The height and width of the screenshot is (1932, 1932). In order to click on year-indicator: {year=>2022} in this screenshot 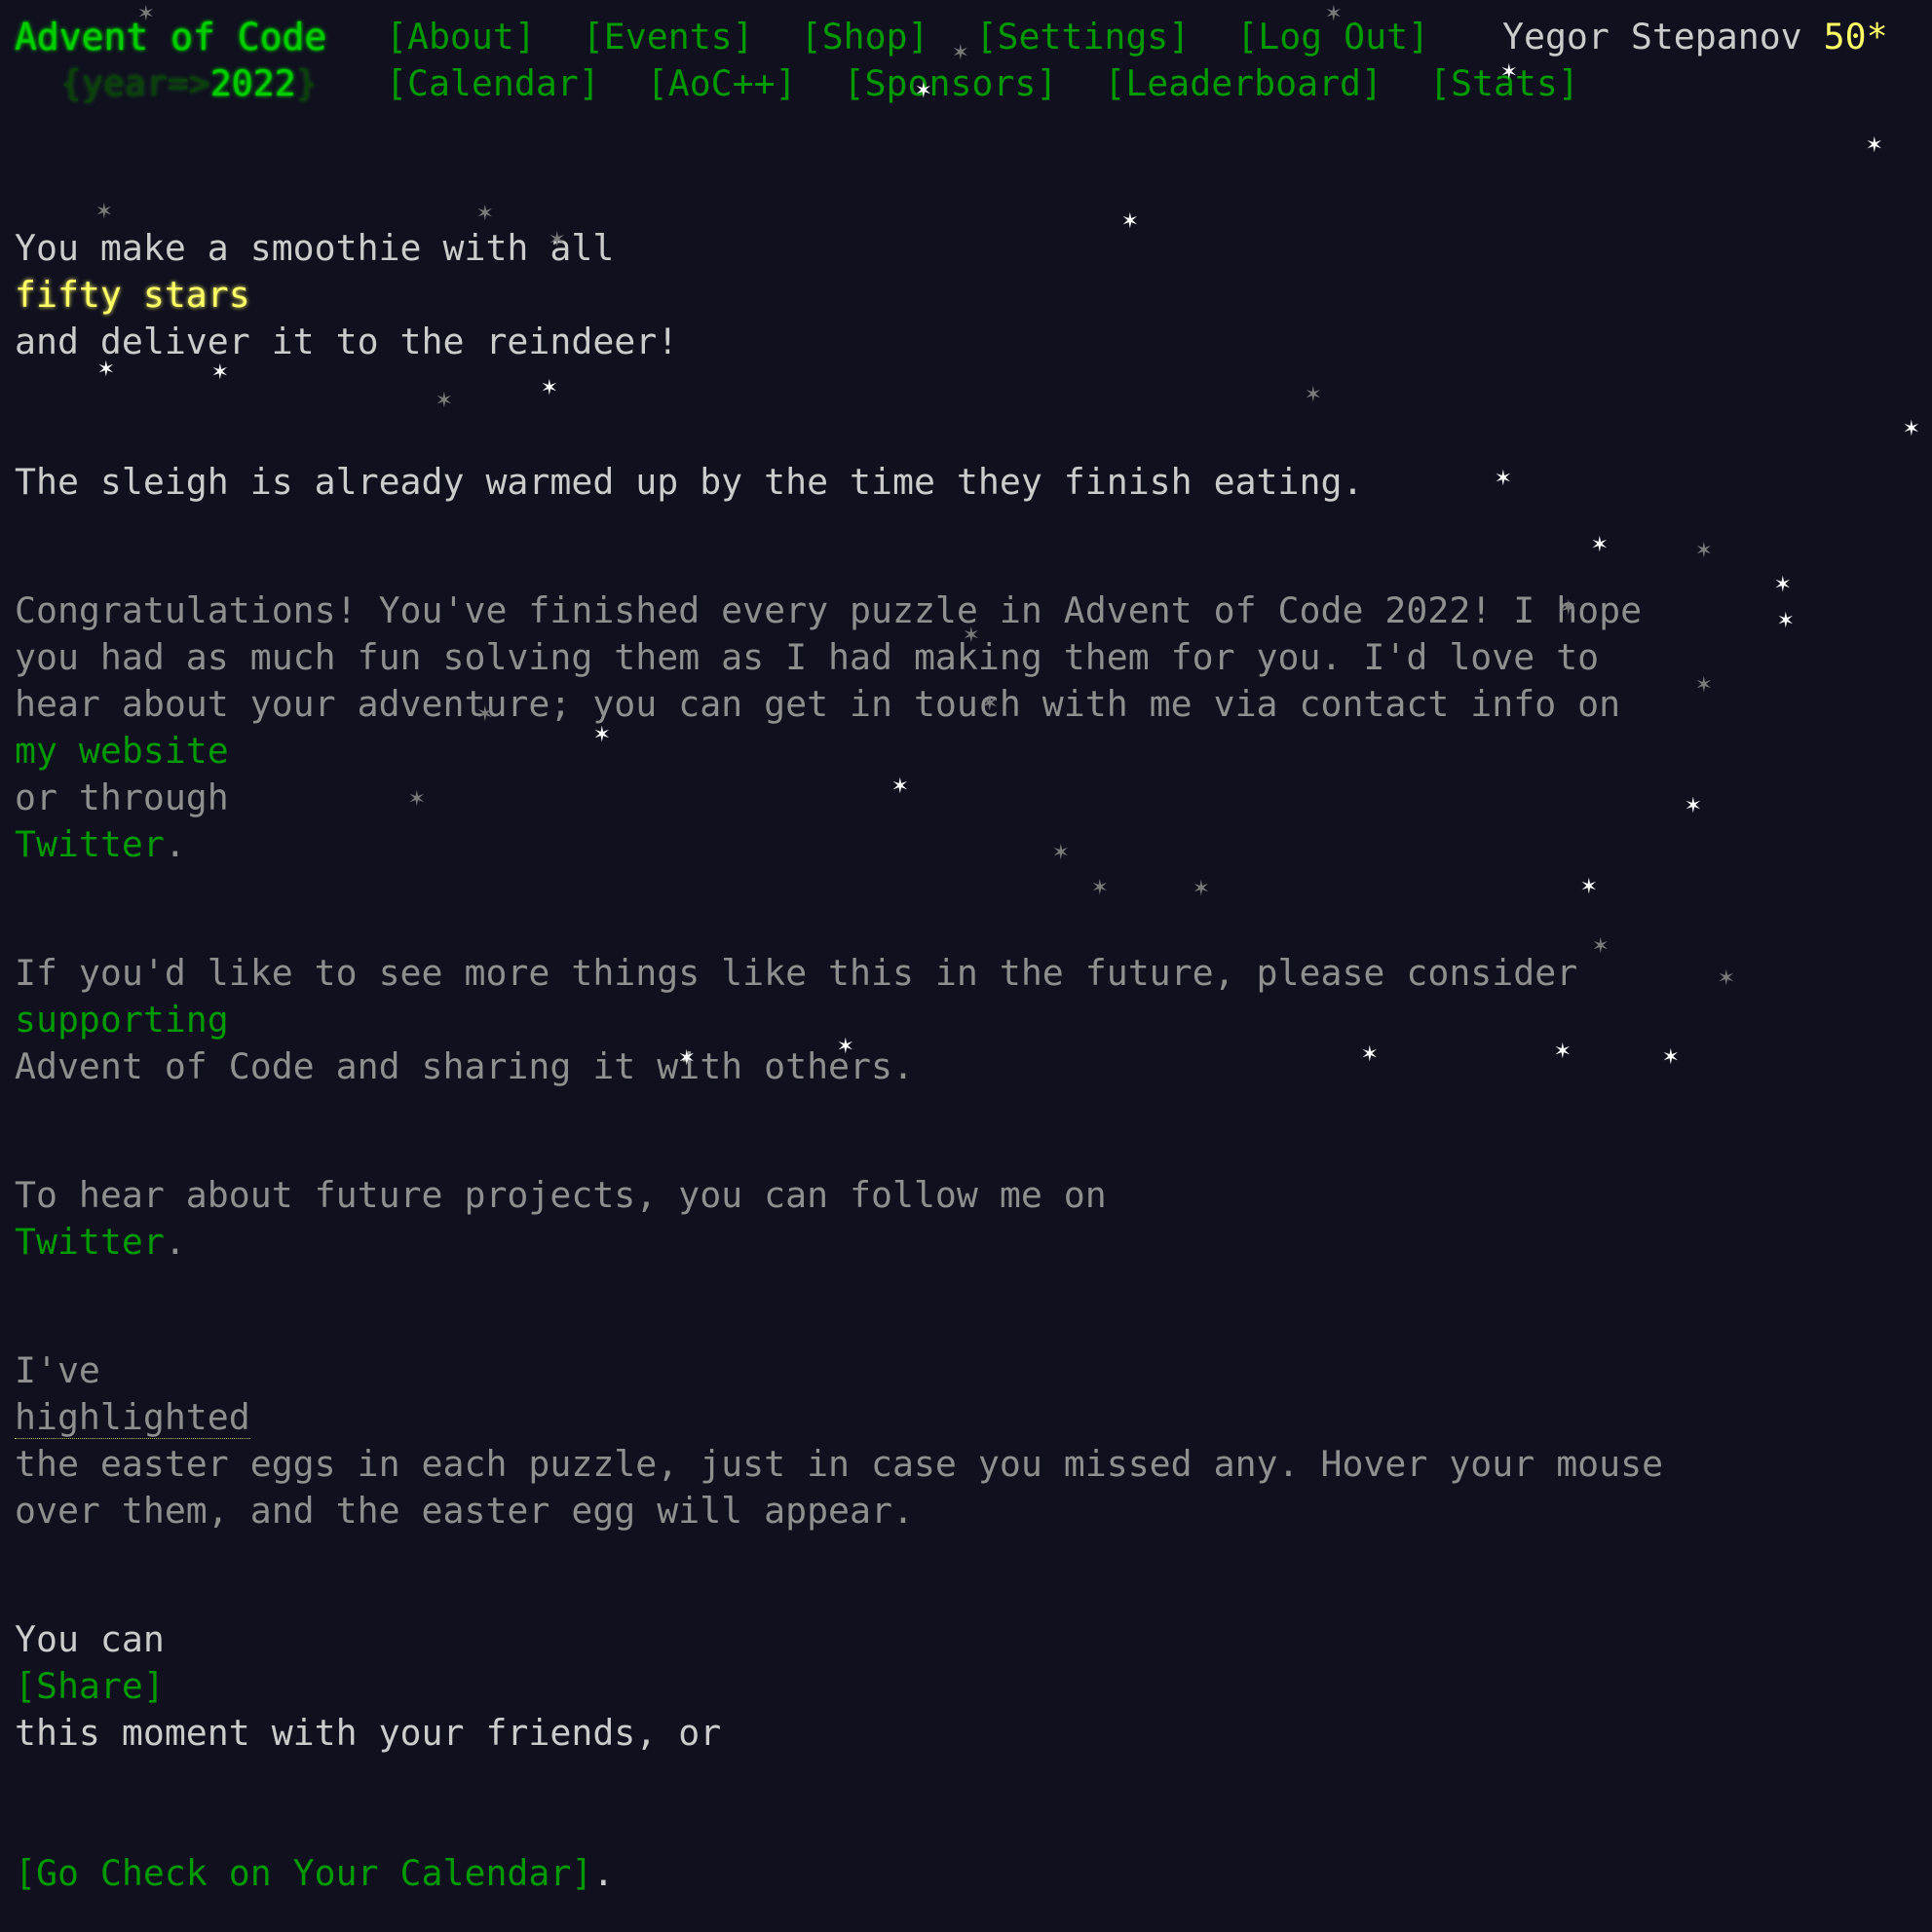, I will do `click(189, 83)`.